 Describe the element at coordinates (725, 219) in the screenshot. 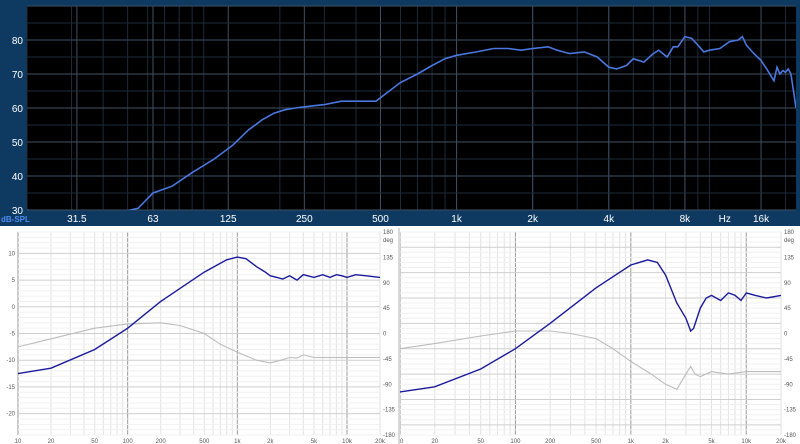

I see `x-unit-label: Hz` at that location.